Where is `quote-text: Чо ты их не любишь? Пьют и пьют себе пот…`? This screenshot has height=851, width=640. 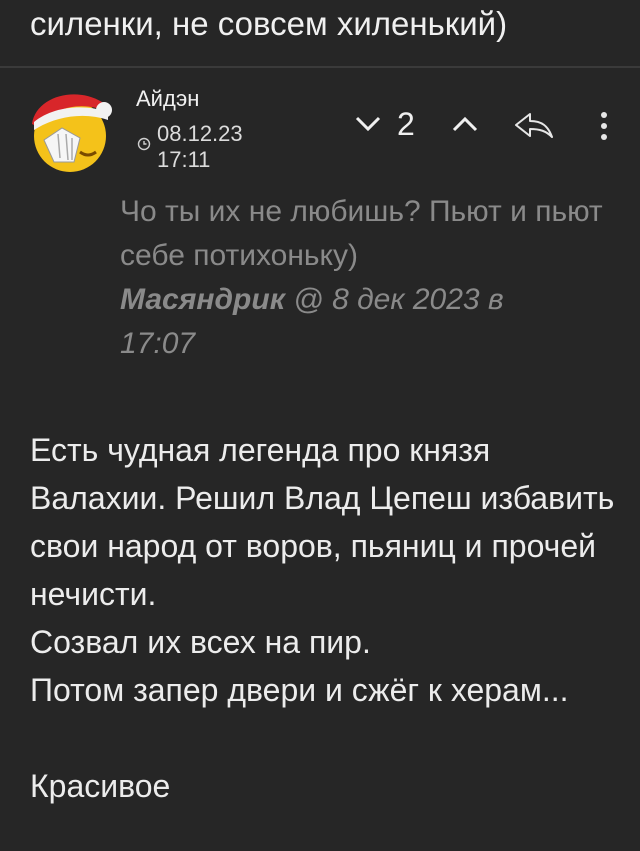
quote-text: Чо ты их не любишь? Пьют и пьют себе пот… is located at coordinates (361, 233).